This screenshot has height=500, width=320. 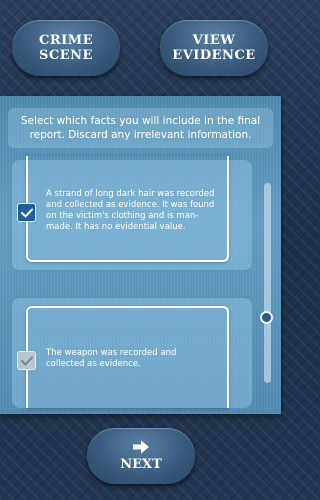 What do you see at coordinates (266, 317) in the screenshot?
I see `scrollbar-thumb` at bounding box center [266, 317].